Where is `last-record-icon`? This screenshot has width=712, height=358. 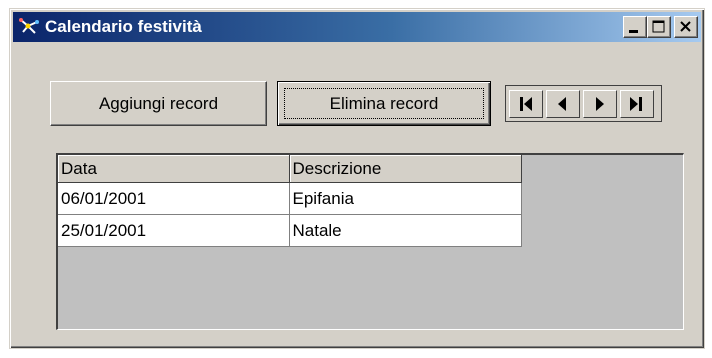 last-record-icon is located at coordinates (636, 104).